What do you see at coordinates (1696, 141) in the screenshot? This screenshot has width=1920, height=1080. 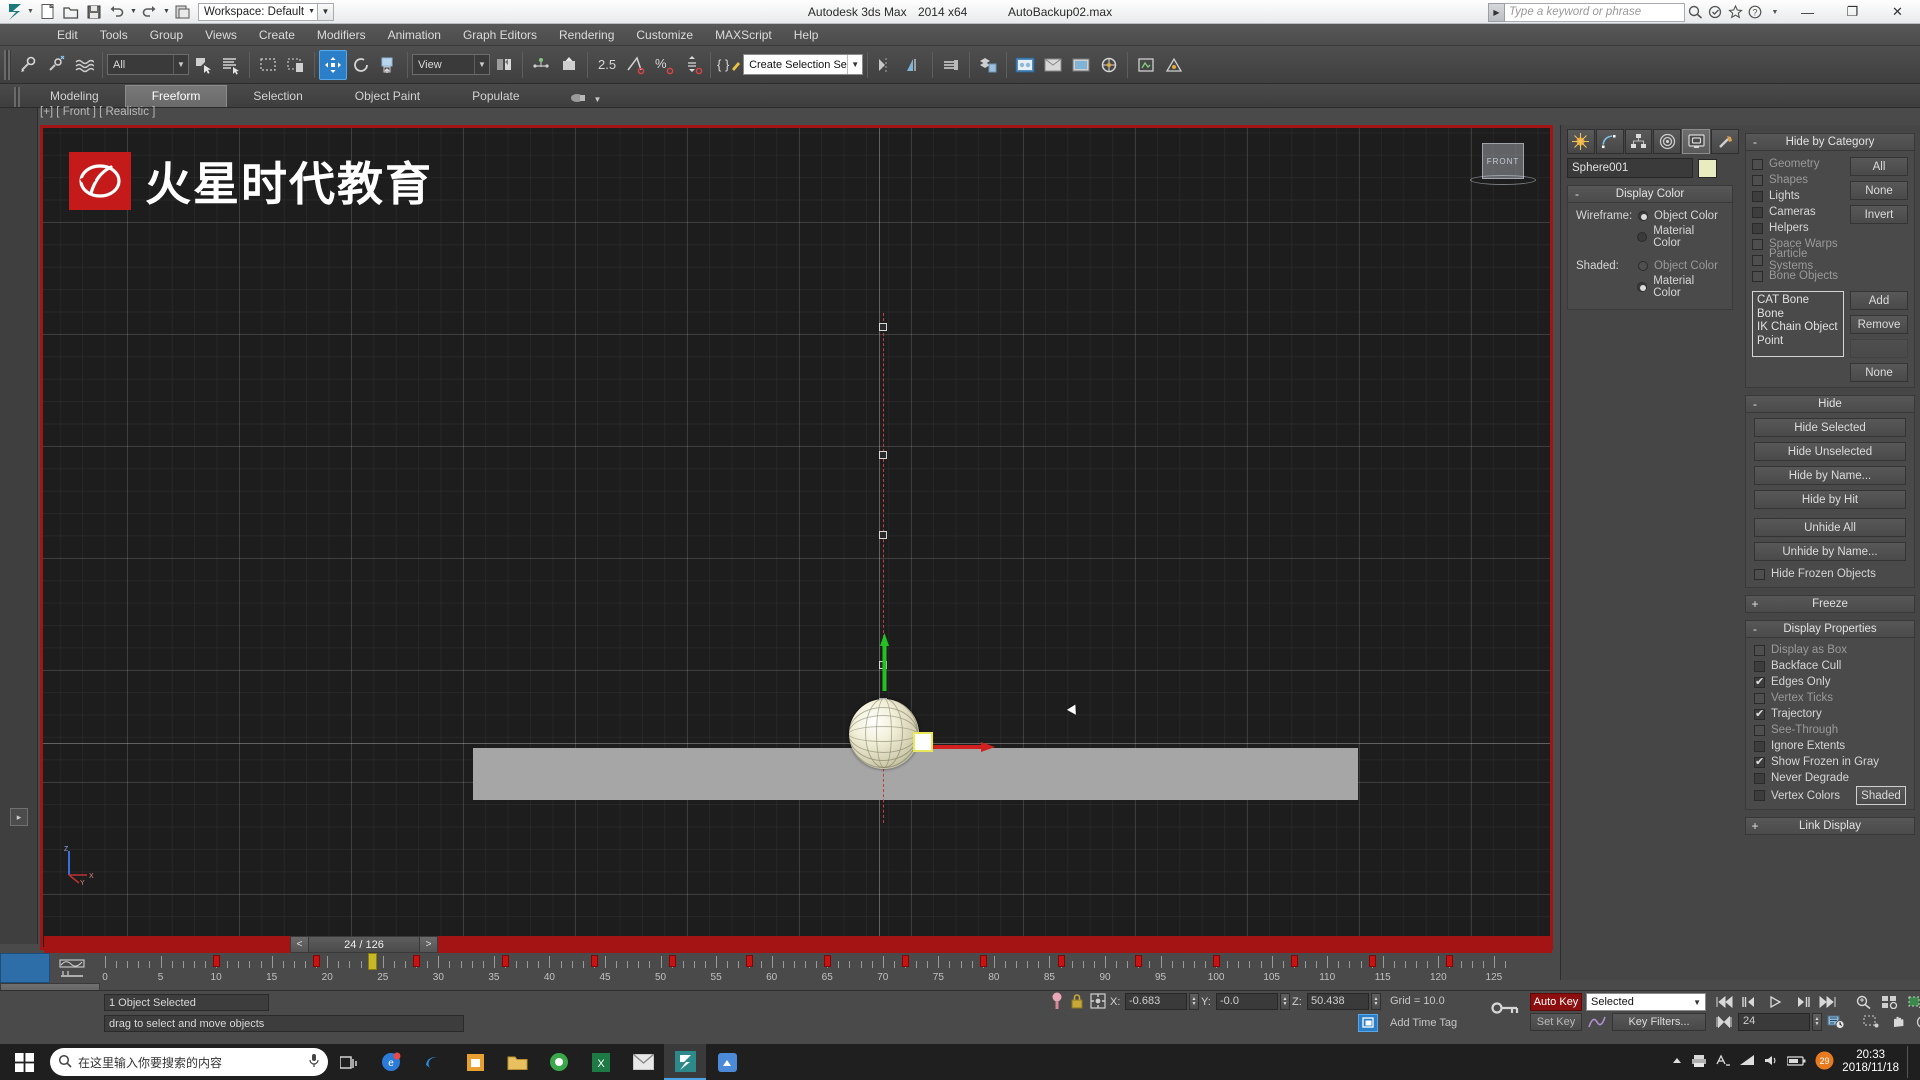 I see `tab-display` at bounding box center [1696, 141].